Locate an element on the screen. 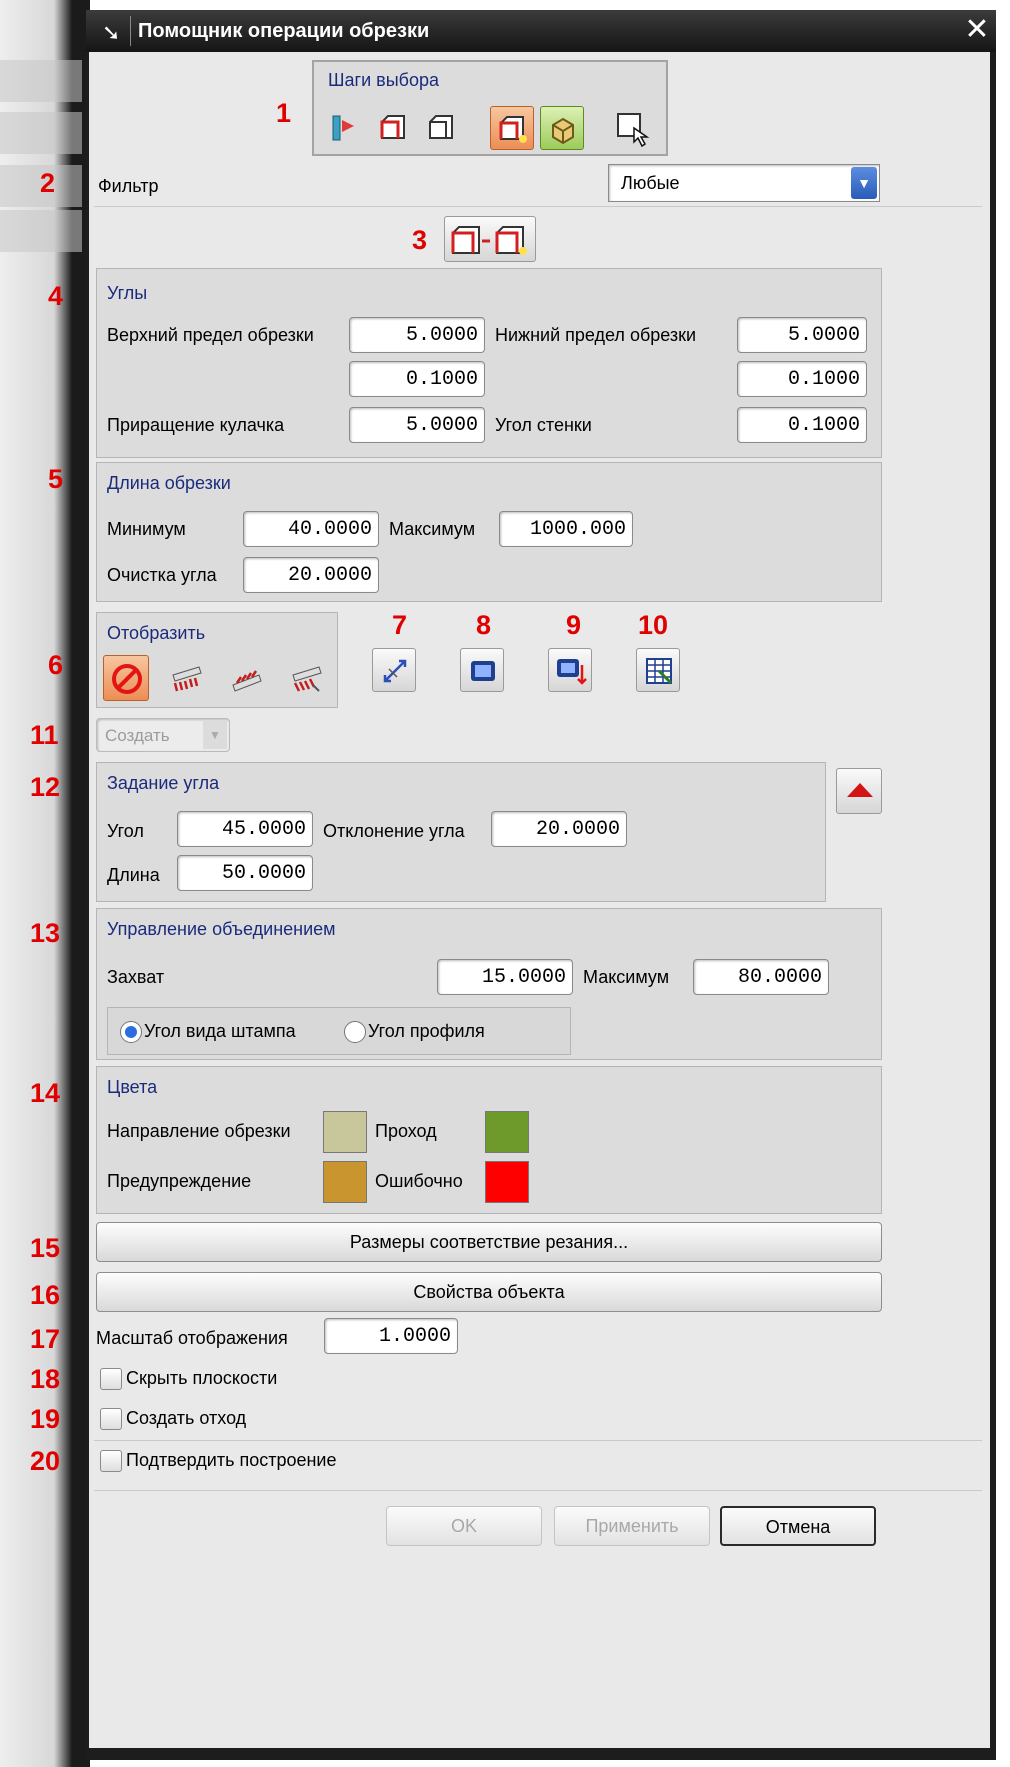 This screenshot has height=1767, width=1010. cam-increment-field: 5.0000 is located at coordinates (417, 425).